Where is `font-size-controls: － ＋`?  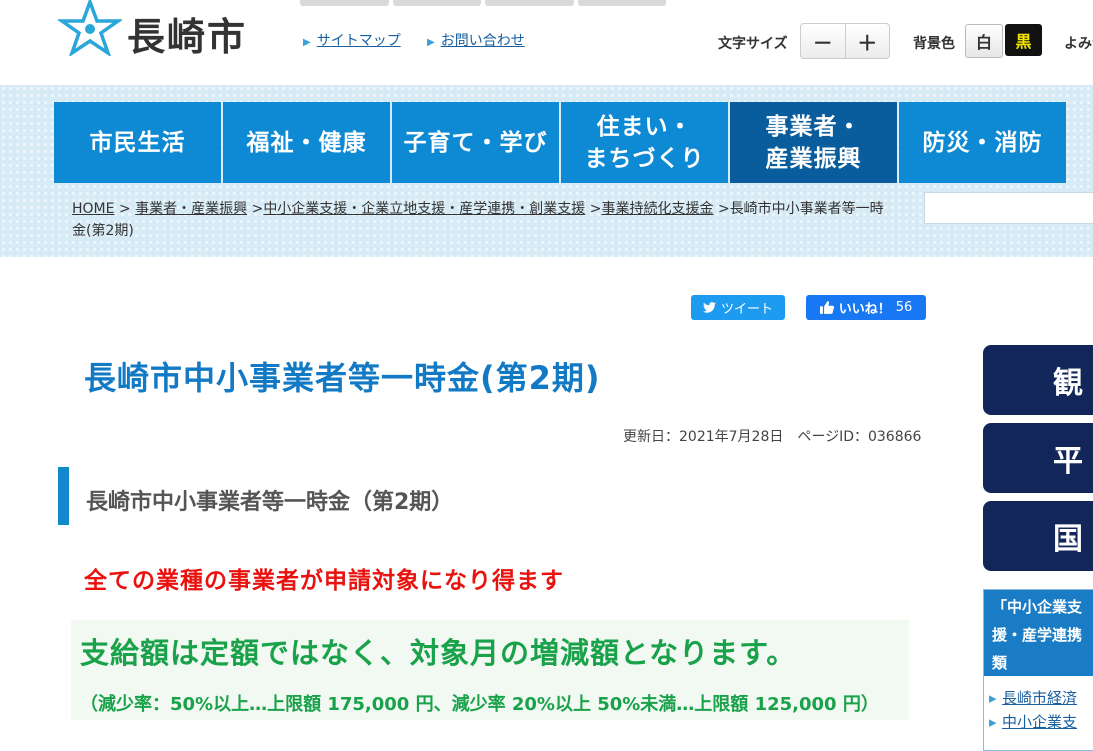
font-size-controls: － ＋ is located at coordinates (845, 41).